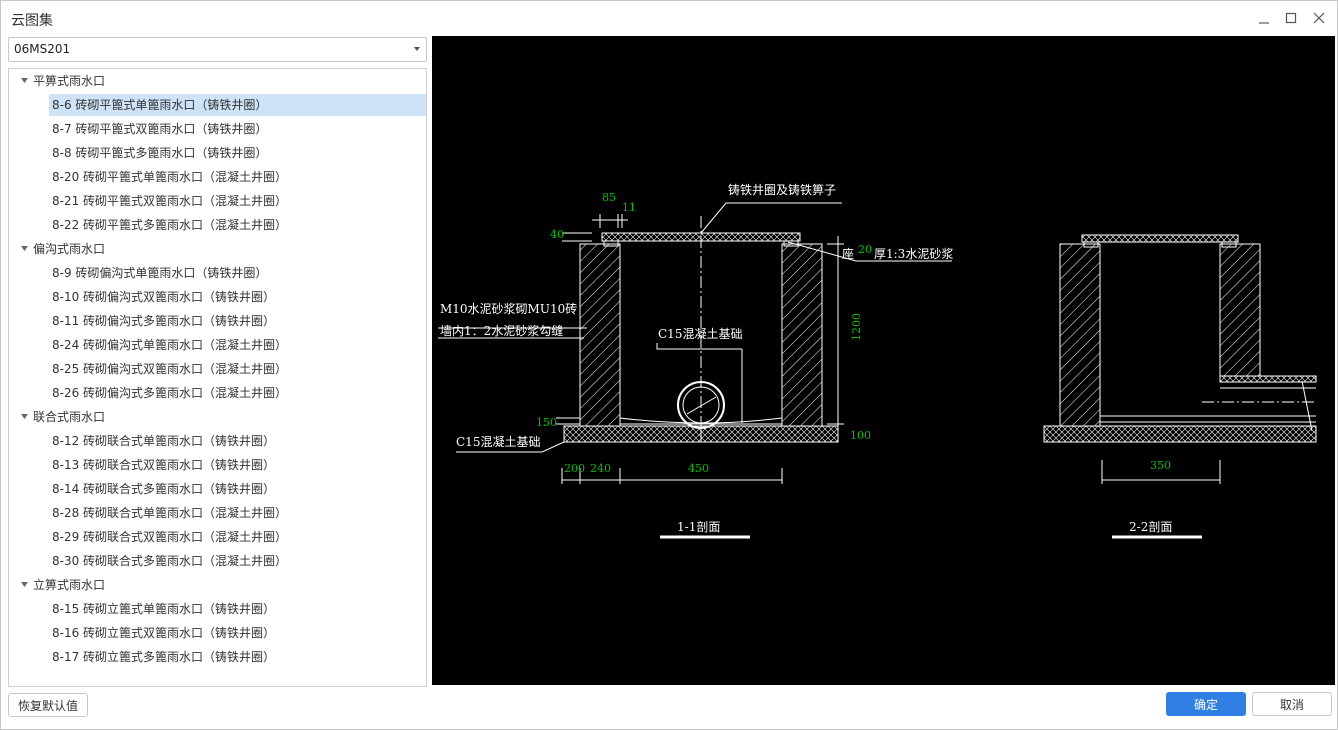  I want to click on minimize-button, so click(1264, 18).